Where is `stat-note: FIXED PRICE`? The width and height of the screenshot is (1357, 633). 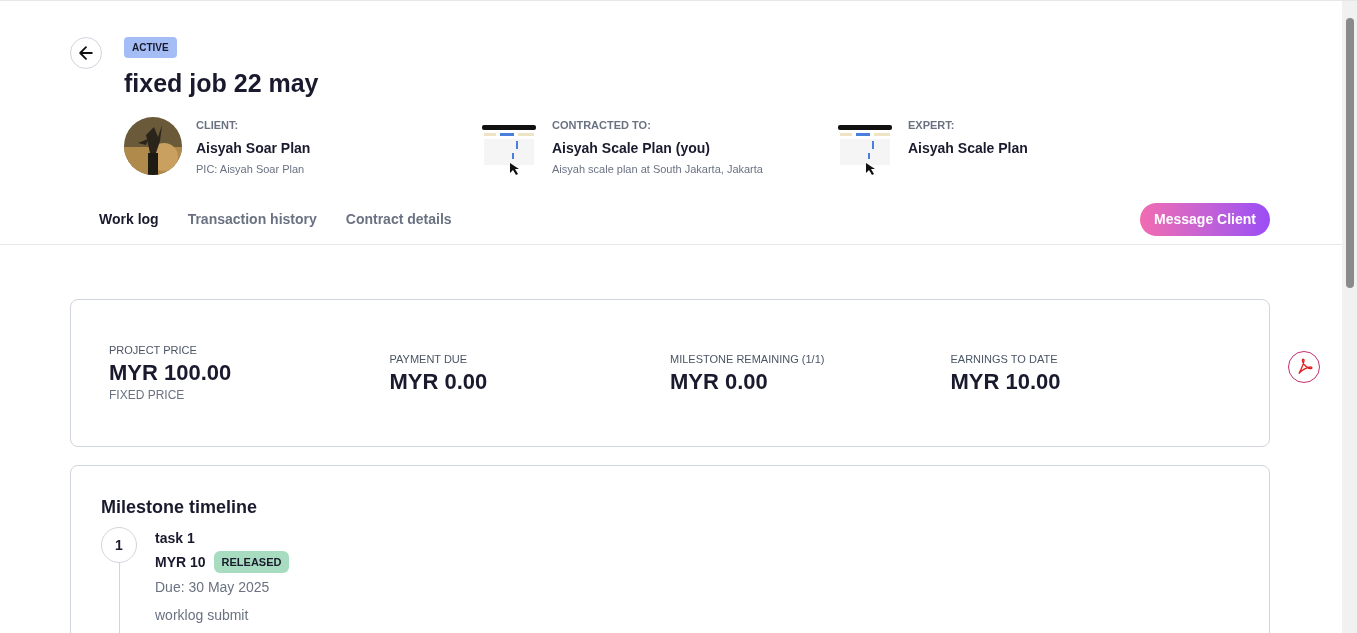
stat-note: FIXED PRICE is located at coordinates (147, 396).